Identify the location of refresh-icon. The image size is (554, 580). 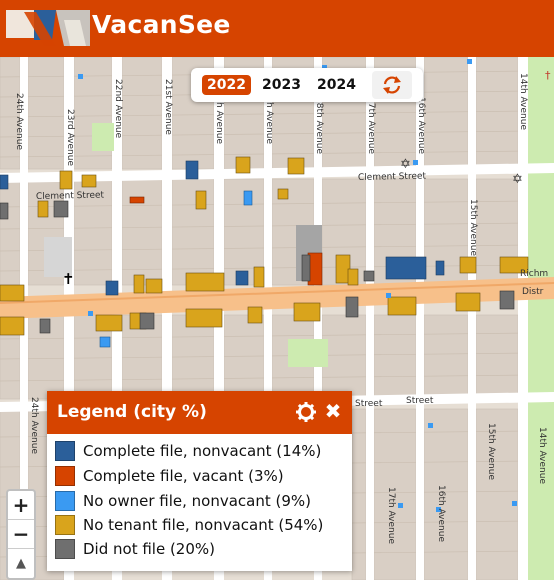
(392, 85).